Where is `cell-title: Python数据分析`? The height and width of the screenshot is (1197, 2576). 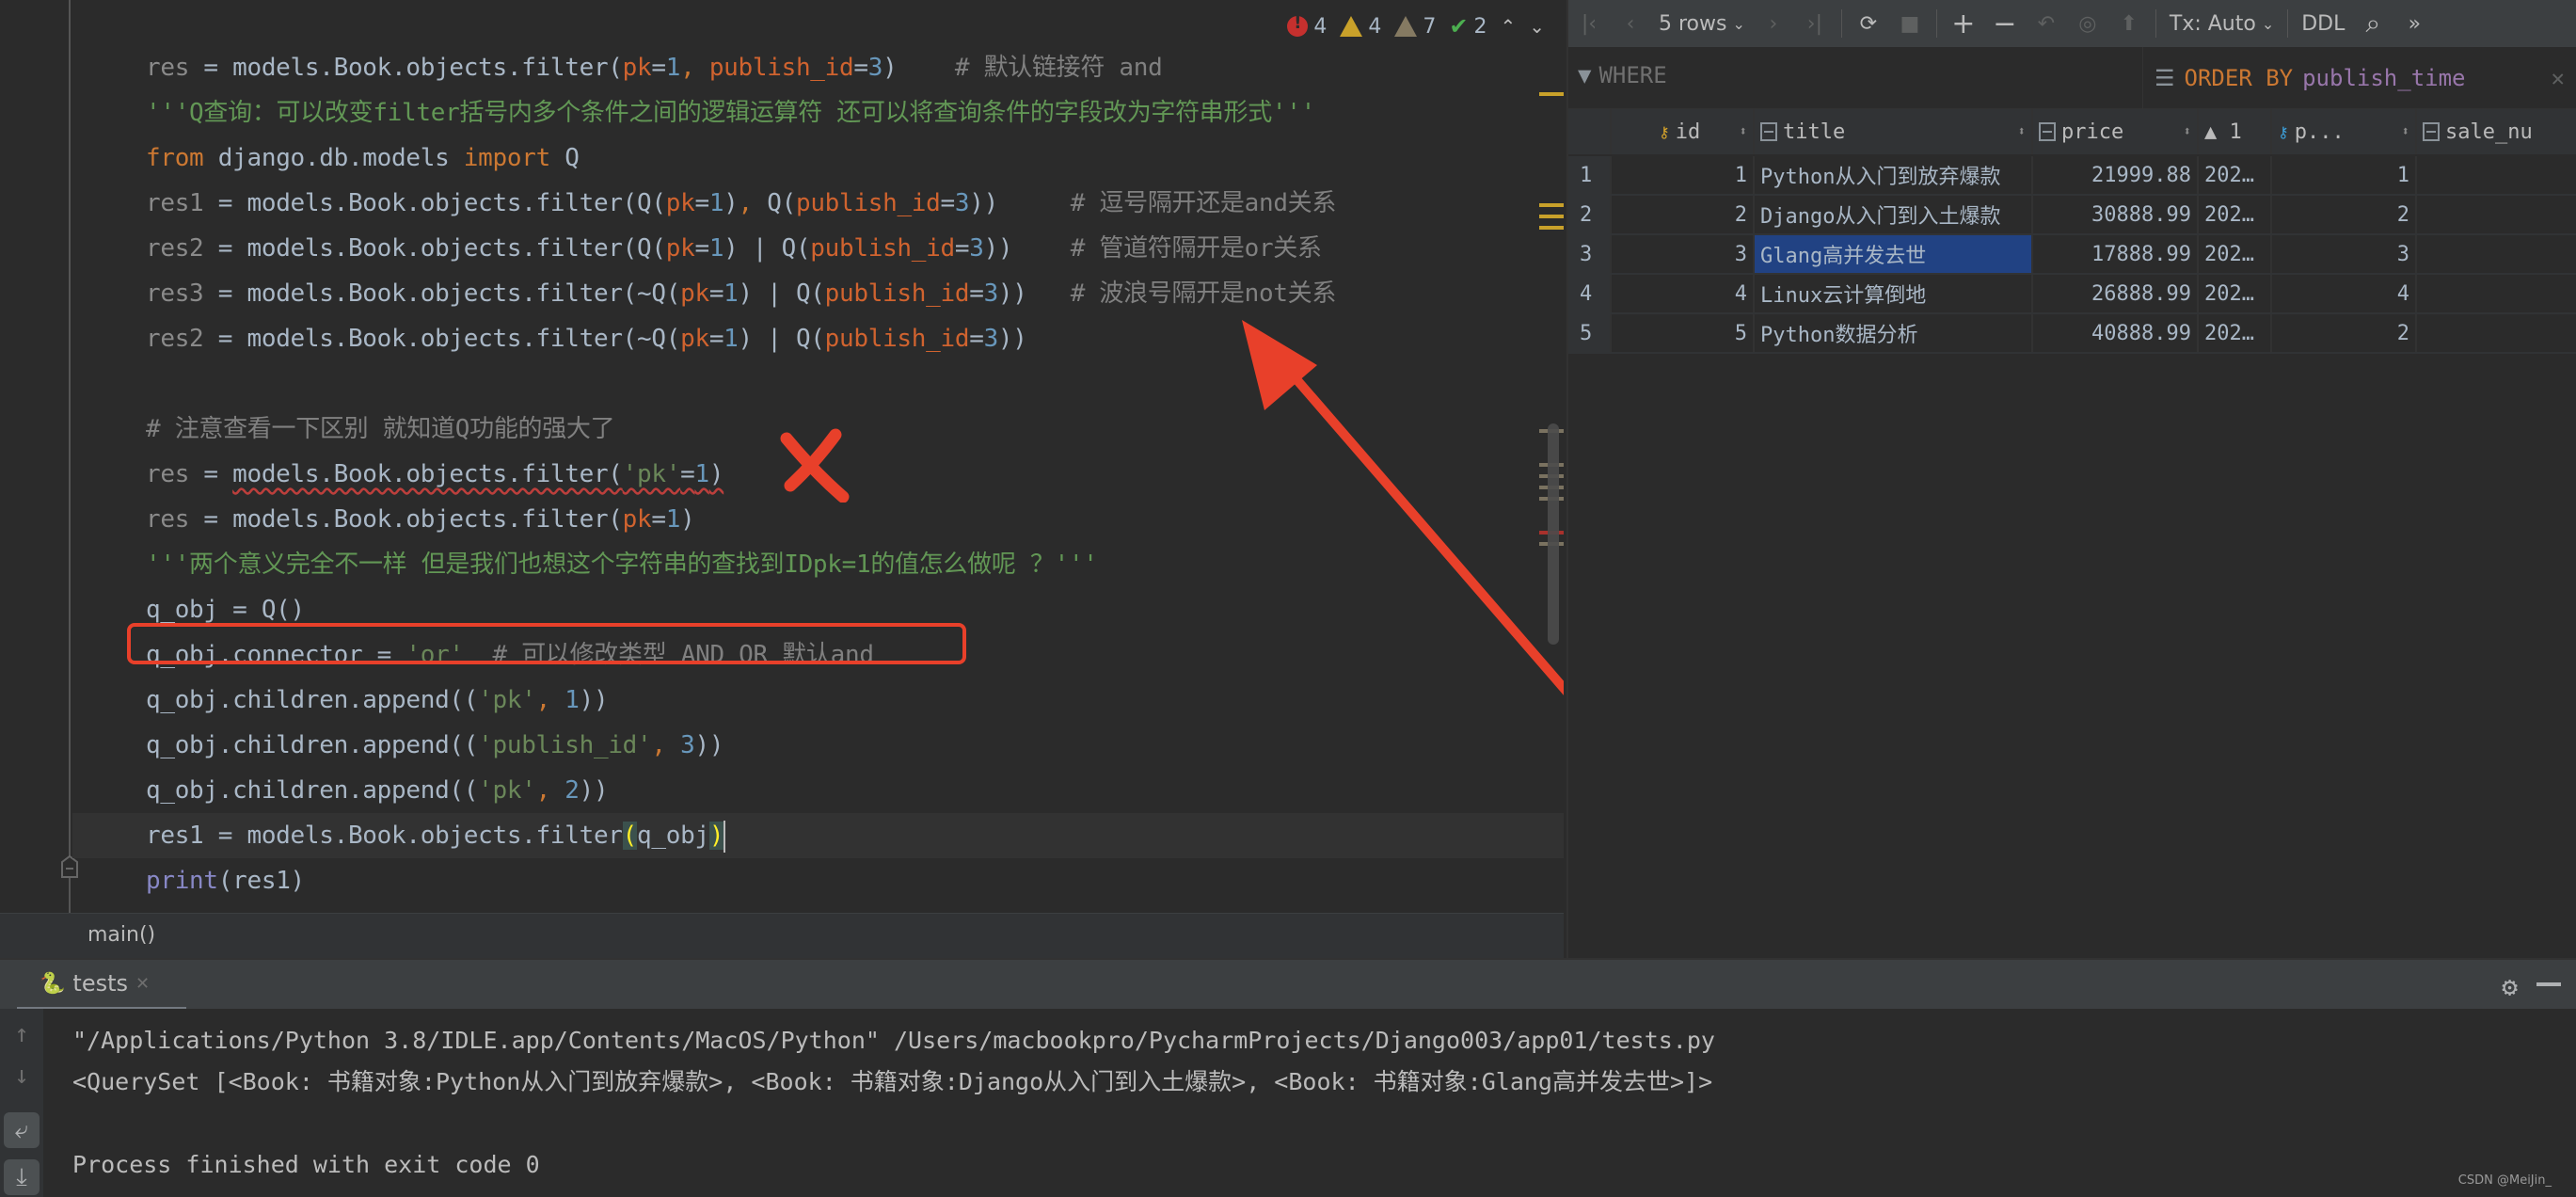
cell-title: Python数据分析 is located at coordinates (1894, 333).